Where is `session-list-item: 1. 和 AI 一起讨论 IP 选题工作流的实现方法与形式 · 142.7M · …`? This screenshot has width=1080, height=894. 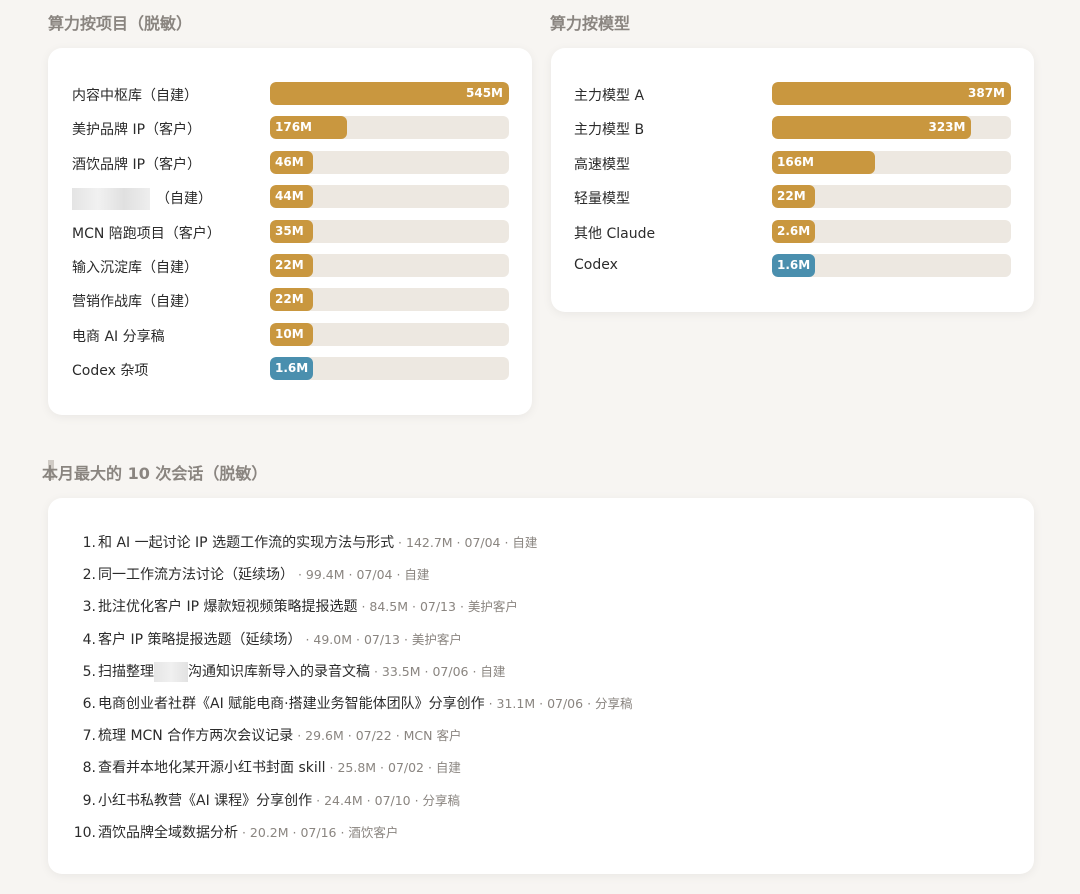 session-list-item: 1. 和 AI 一起讨论 IP 选题工作流的实现方法与形式 · 142.7M · … is located at coordinates (303, 542).